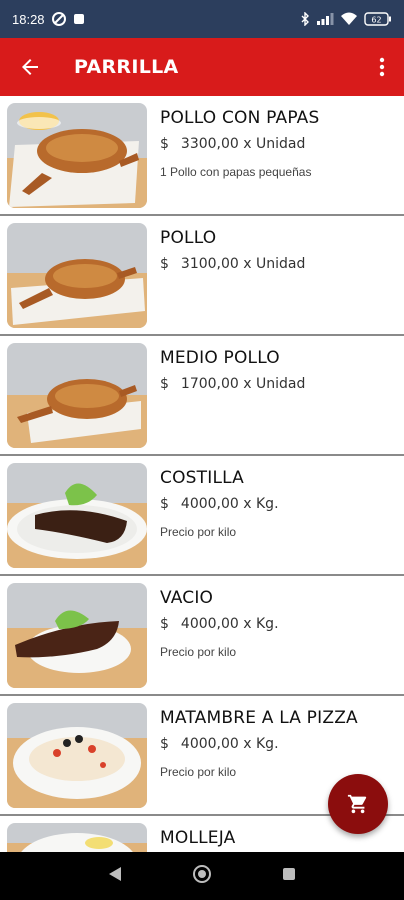  I want to click on app-bar: PARRILLA, so click(202, 67).